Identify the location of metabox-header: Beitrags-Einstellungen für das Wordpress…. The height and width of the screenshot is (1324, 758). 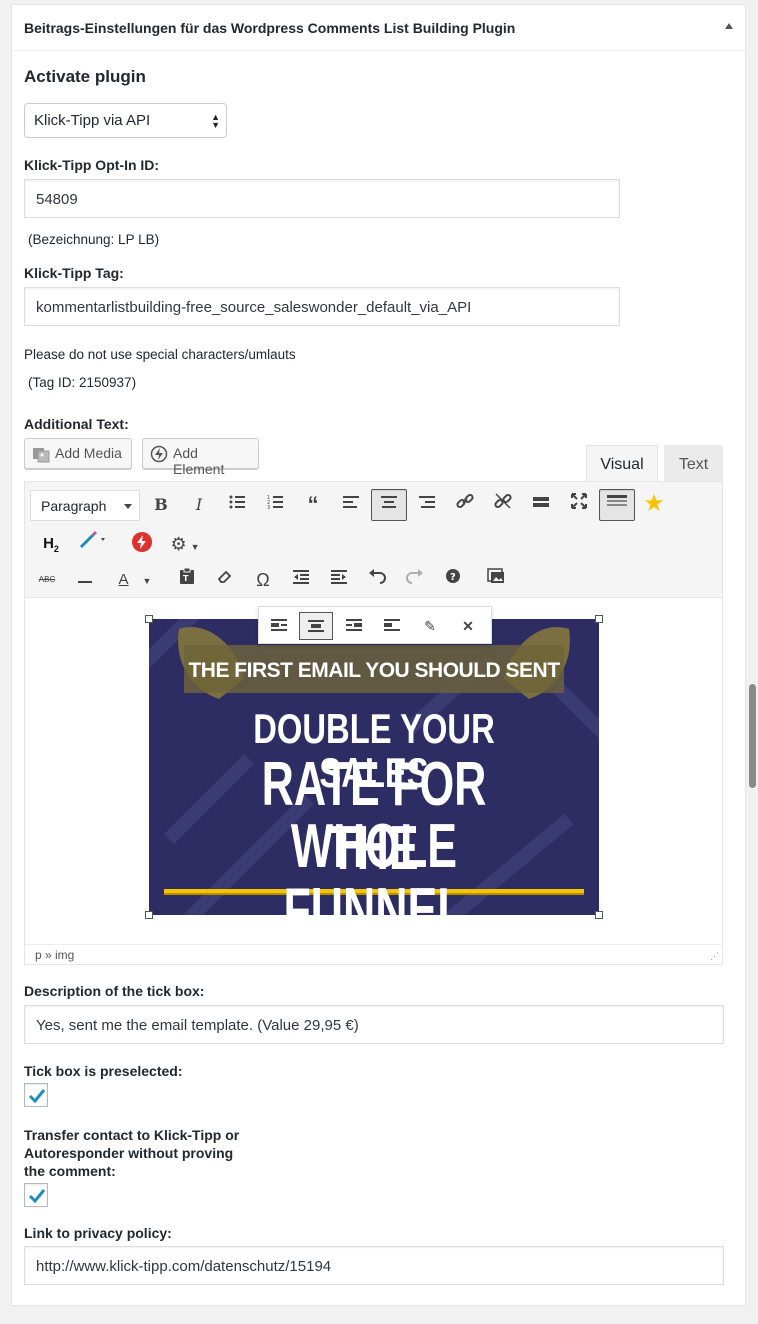
(378, 28).